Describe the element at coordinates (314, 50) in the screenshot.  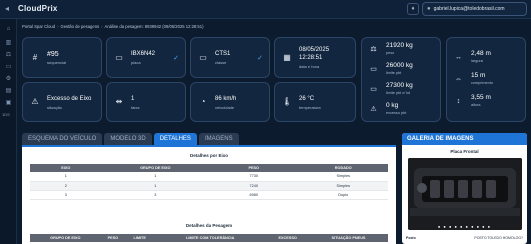
I see `date-value: 08/05/2025` at that location.